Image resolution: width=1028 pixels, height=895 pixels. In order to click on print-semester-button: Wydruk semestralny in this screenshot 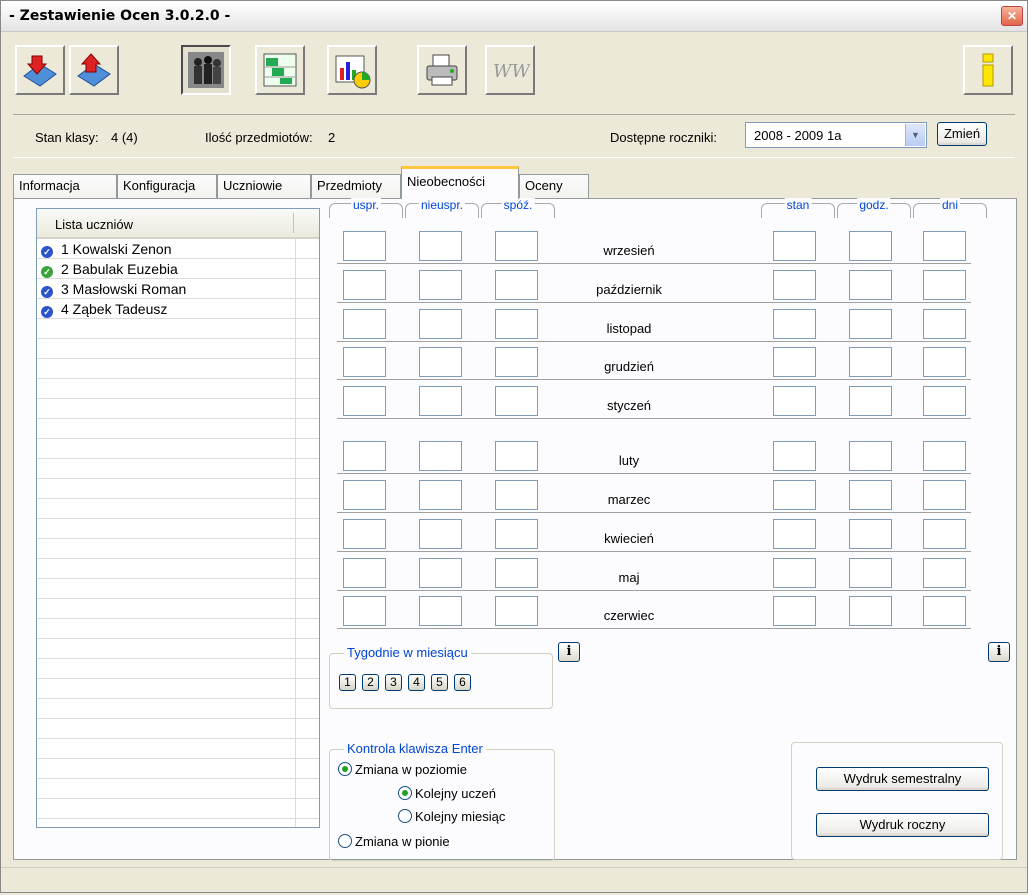, I will do `click(902, 779)`.